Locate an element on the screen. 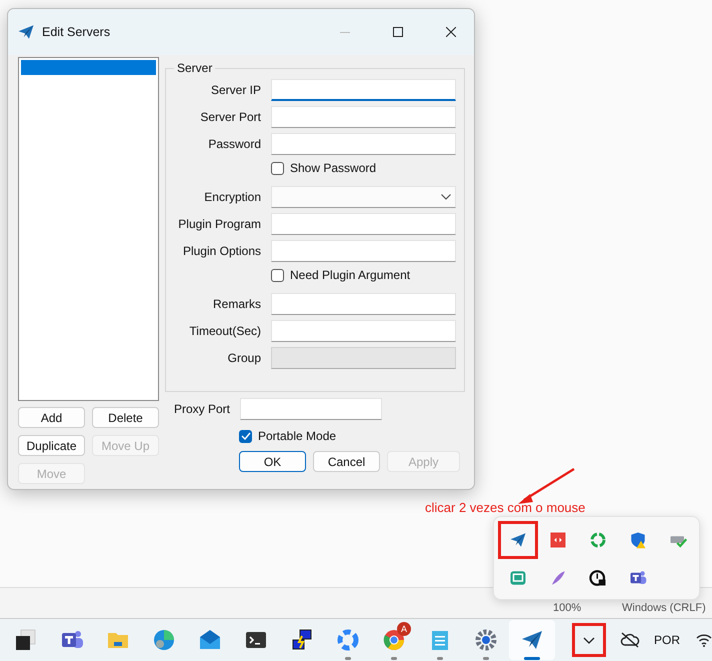 Image resolution: width=712 pixels, height=661 pixels. mail-icon is located at coordinates (210, 640).